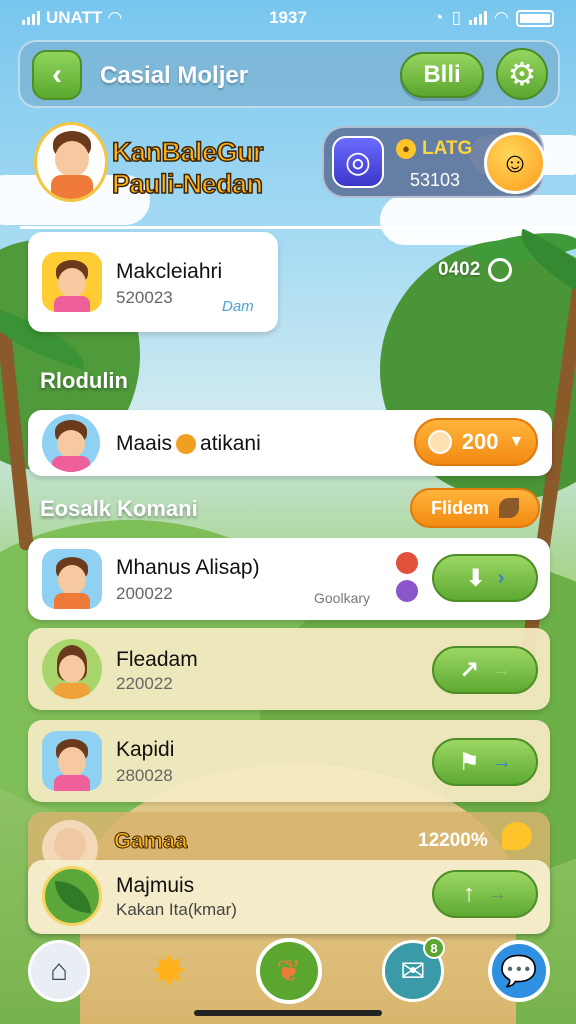 This screenshot has width=576, height=1024. I want to click on profile-name: KanBaleGur Pauli-Nedan, so click(187, 168).